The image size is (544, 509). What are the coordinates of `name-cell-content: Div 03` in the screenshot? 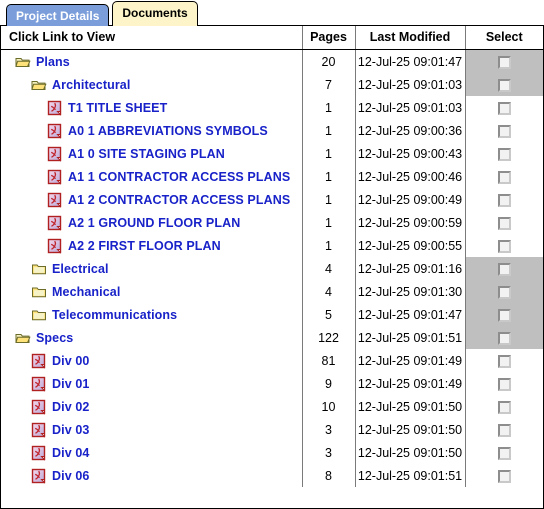 It's located at (151, 429).